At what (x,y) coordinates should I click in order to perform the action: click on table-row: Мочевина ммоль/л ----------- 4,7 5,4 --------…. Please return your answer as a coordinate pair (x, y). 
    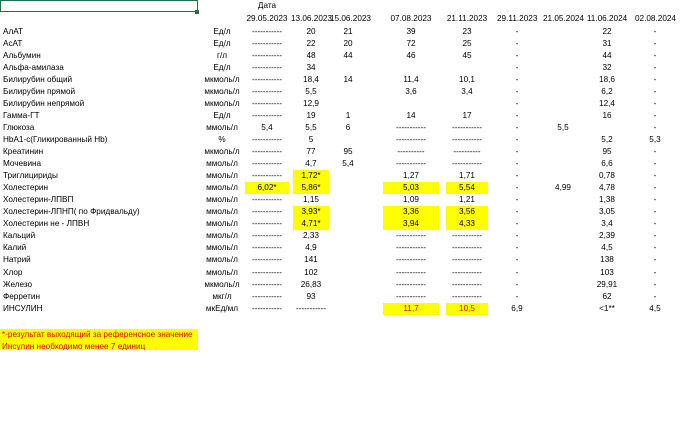
    Looking at the image, I should click on (340, 164).